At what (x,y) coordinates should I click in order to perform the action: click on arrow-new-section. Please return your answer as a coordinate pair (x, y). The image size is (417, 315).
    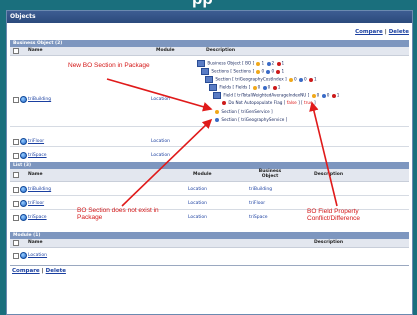
    Looking at the image, I should click on (159, 95).